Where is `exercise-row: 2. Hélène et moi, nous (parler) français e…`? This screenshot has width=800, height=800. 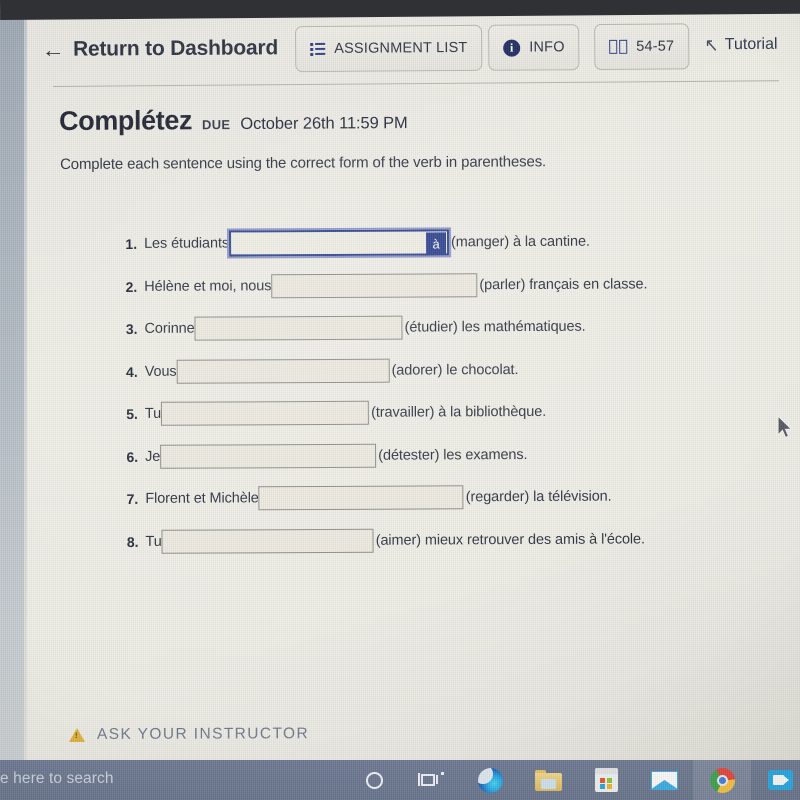 exercise-row: 2. Hélène et moi, nous (parler) français e… is located at coordinates (455, 284).